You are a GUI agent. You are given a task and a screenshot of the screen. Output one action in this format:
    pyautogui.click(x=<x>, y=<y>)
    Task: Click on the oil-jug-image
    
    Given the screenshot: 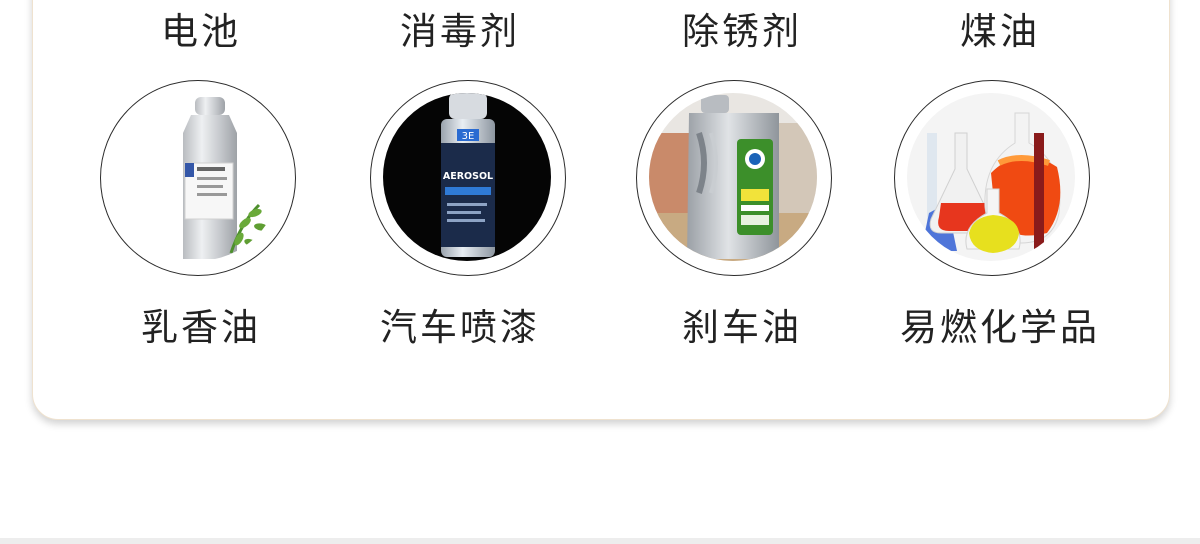 What is the action you would take?
    pyautogui.click(x=733, y=177)
    